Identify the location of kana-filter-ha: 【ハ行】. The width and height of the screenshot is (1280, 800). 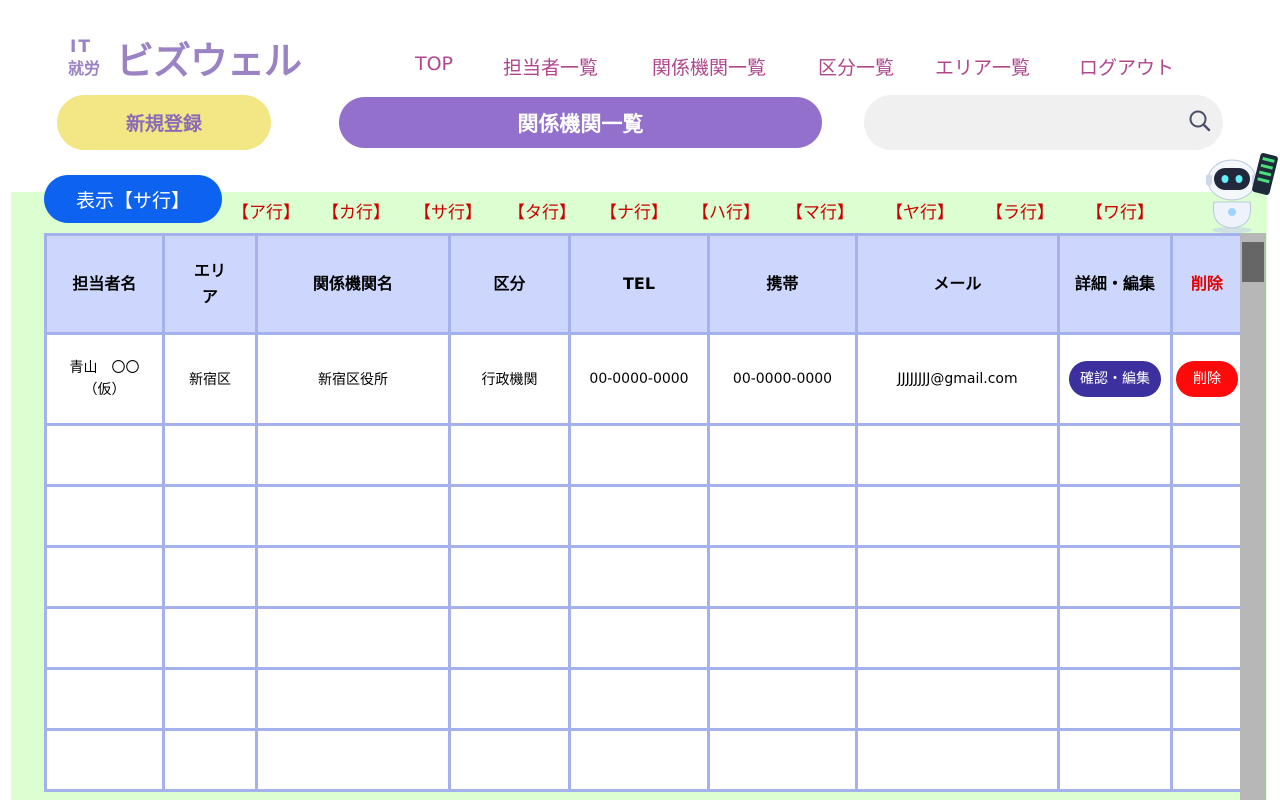
(726, 210).